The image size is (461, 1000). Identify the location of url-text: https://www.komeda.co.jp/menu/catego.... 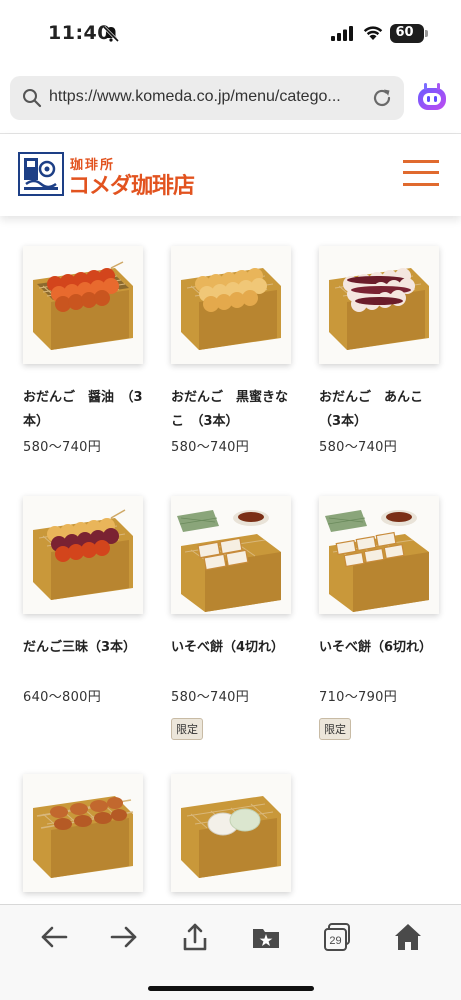
(209, 97).